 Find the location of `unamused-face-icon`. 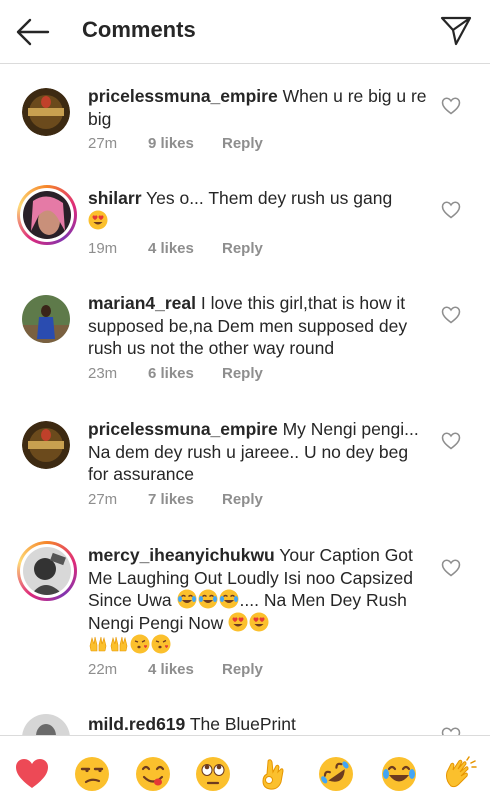

unamused-face-icon is located at coordinates (92, 774).